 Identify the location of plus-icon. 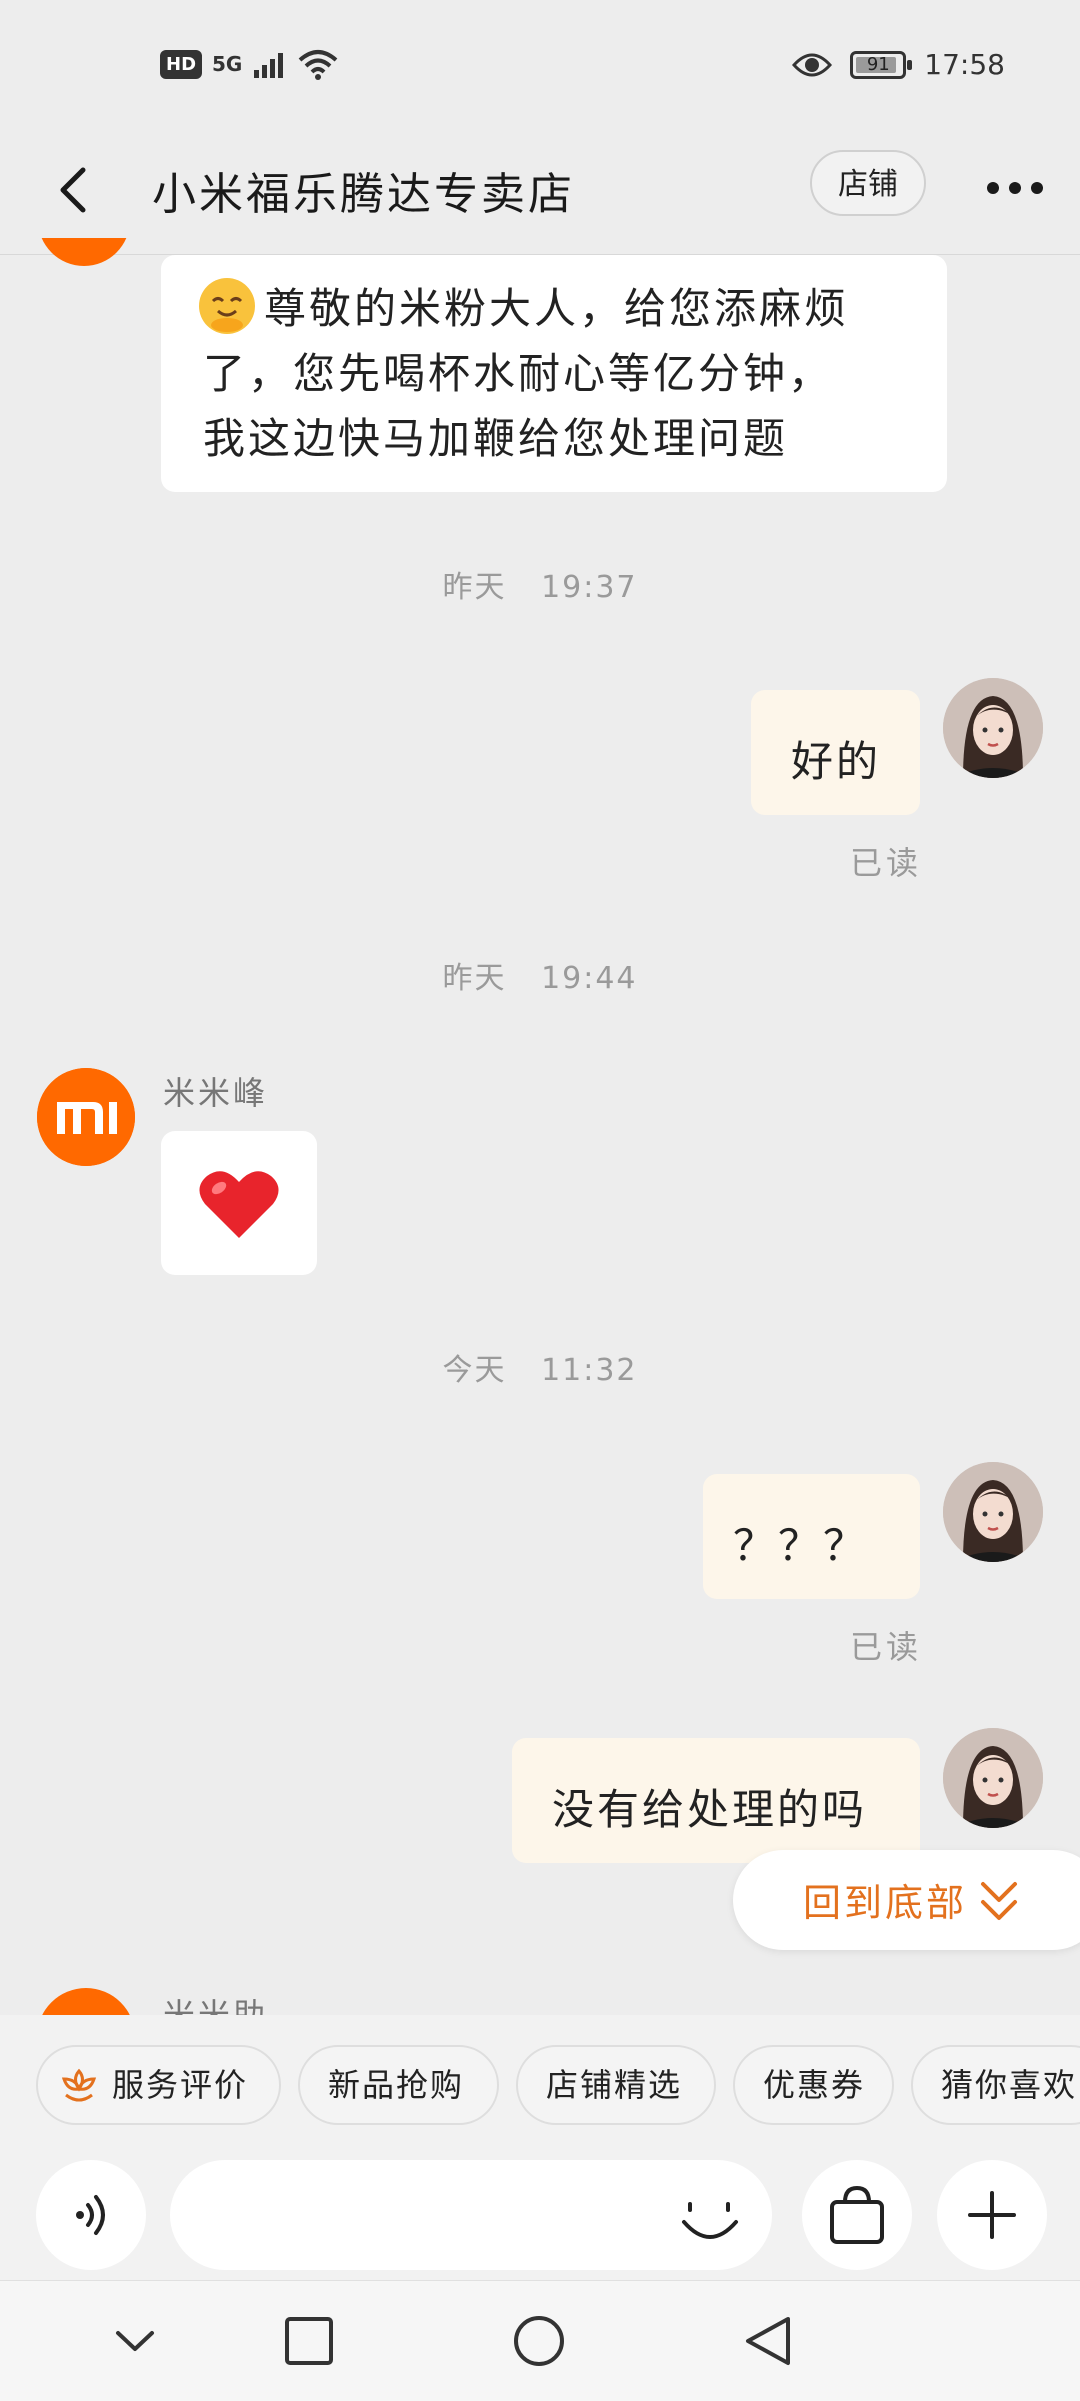
(992, 2215).